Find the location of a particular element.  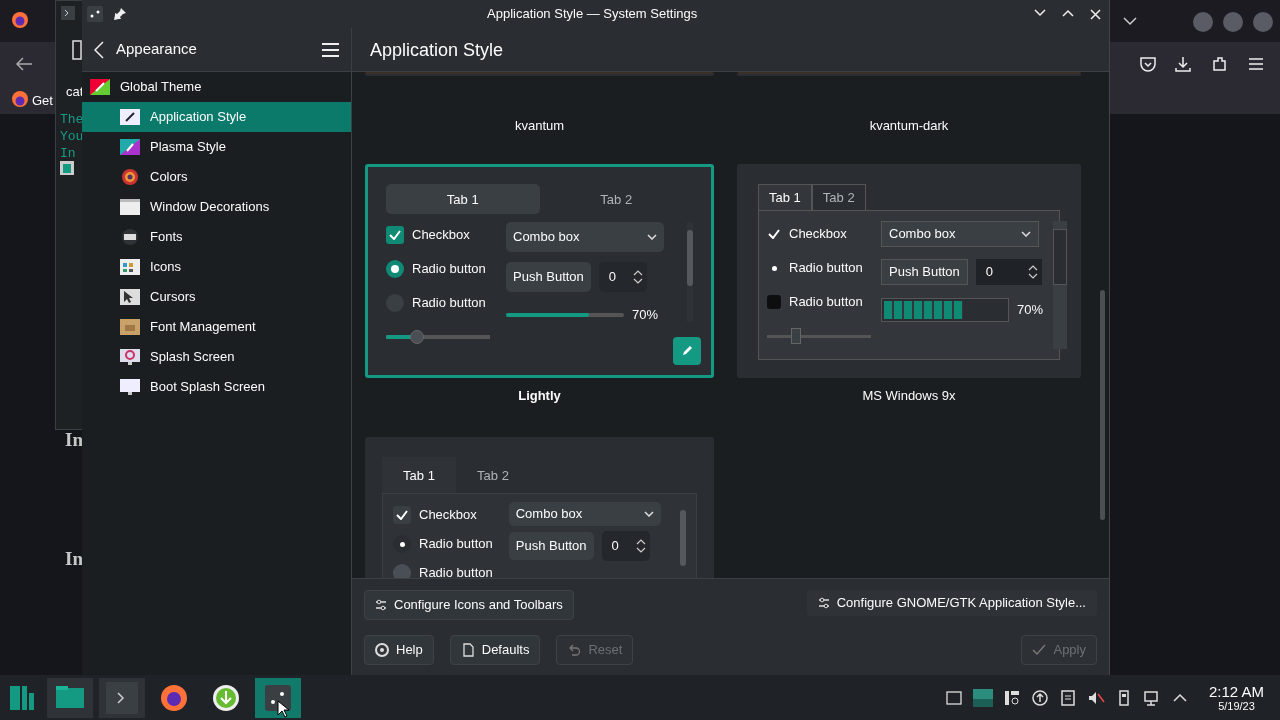

close-icon is located at coordinates (1095, 14).